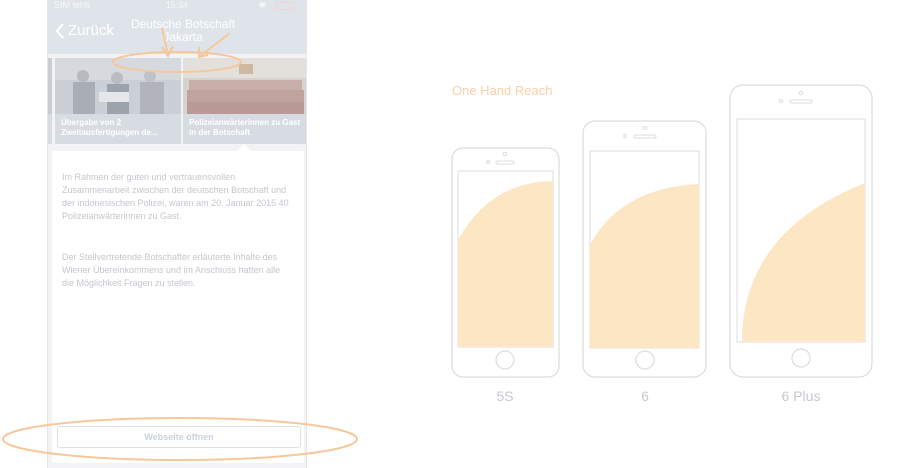  What do you see at coordinates (505, 396) in the screenshot?
I see `device-label-5s: 5S` at bounding box center [505, 396].